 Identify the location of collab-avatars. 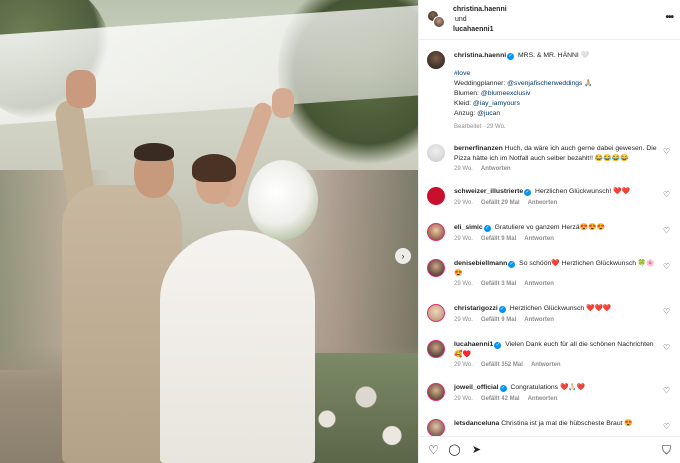
(436, 19).